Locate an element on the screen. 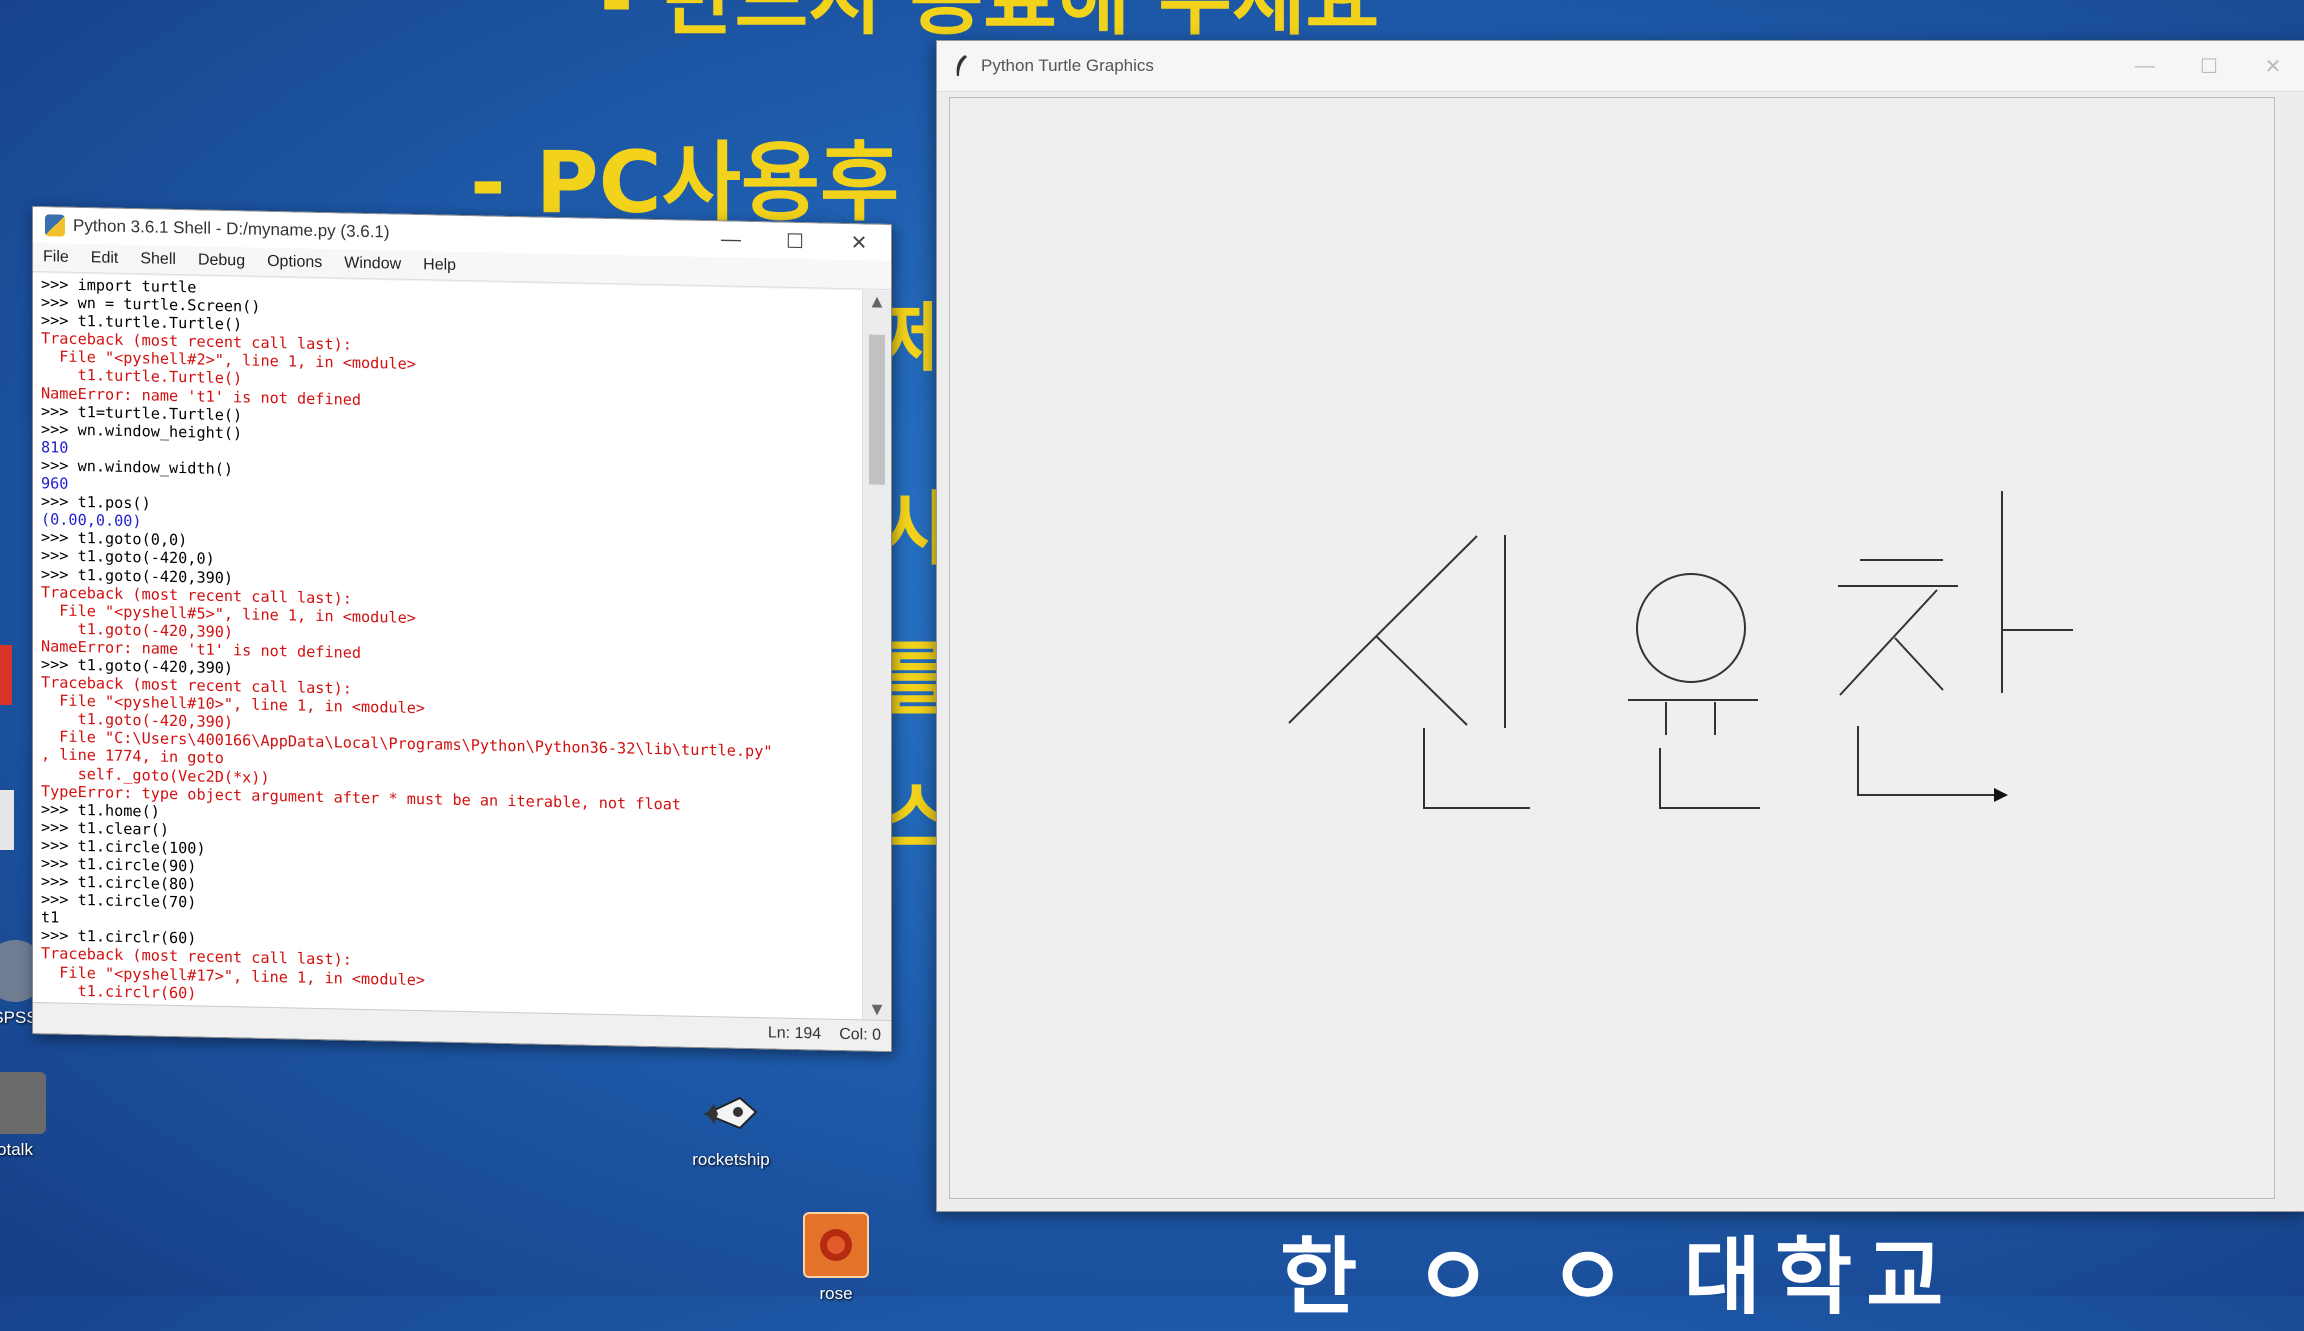 The height and width of the screenshot is (1331, 2304). turtle-cursor-icon is located at coordinates (2001, 795).